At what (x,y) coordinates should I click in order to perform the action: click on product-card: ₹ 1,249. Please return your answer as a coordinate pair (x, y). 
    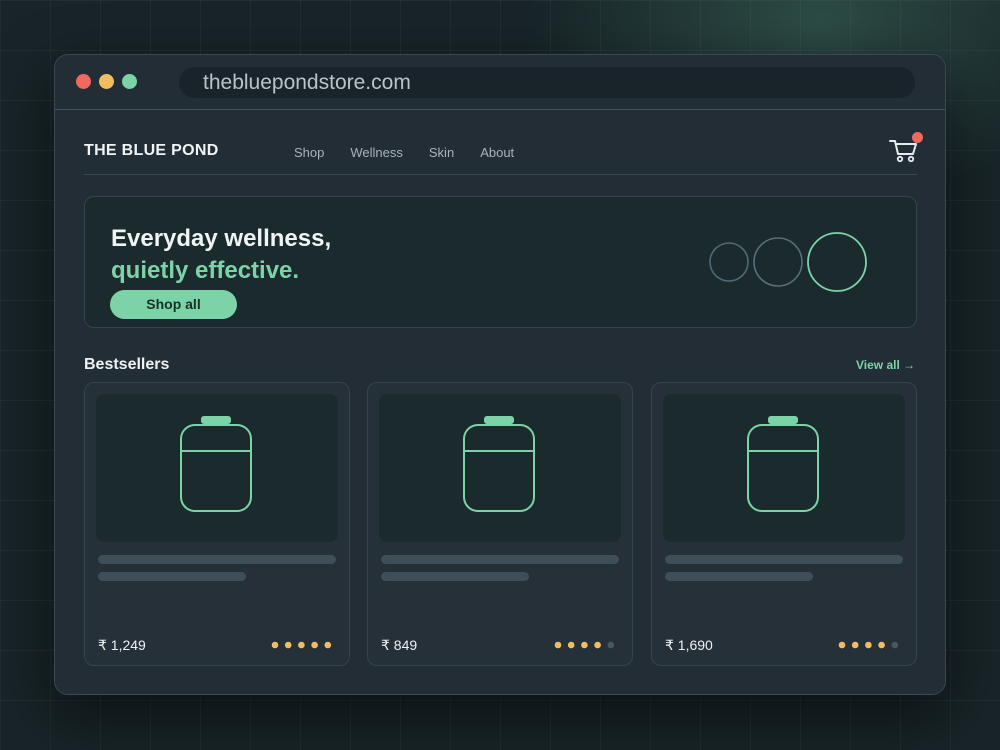
    Looking at the image, I should click on (217, 524).